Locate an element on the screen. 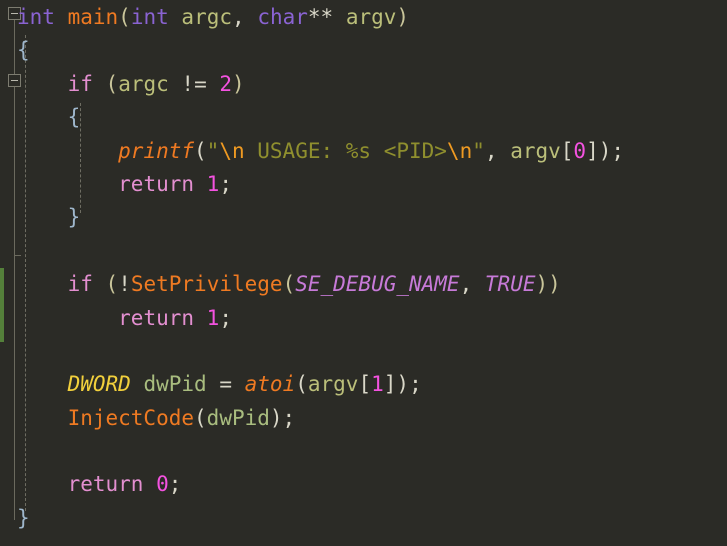 The height and width of the screenshot is (546, 727). code-token: DWORD is located at coordinates (99, 384).